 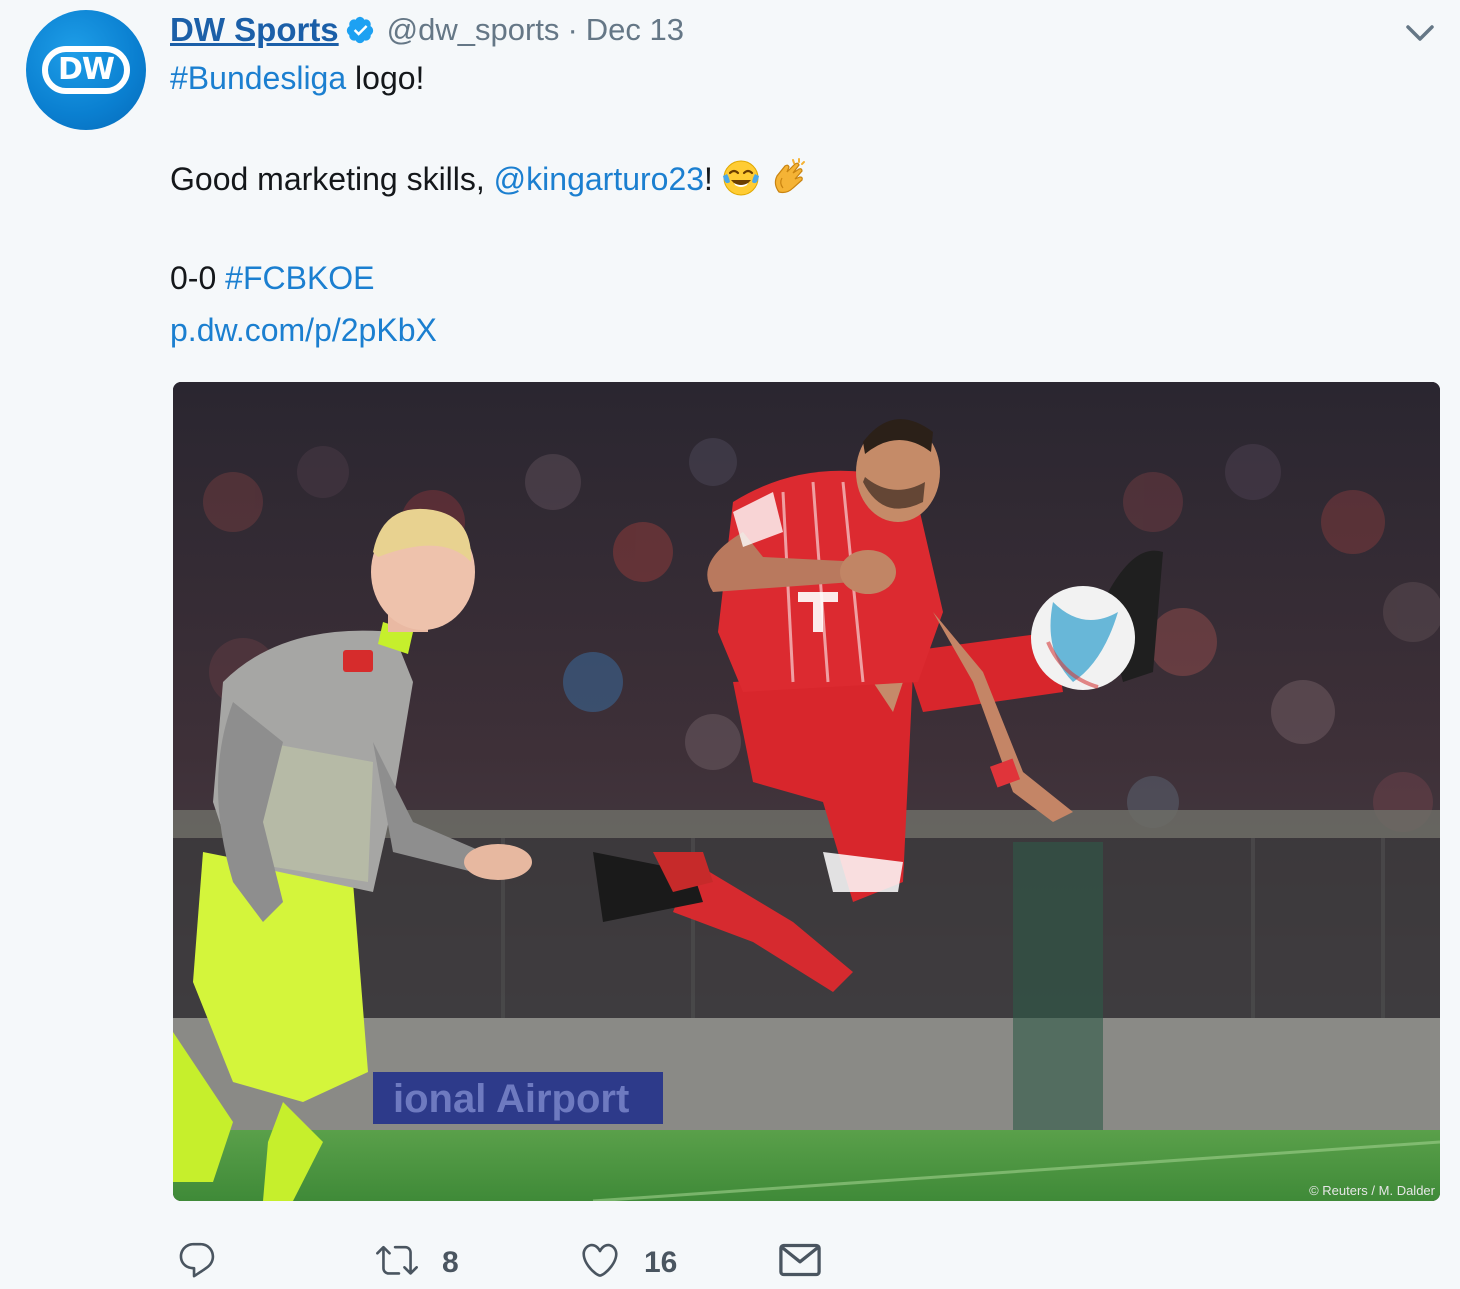 What do you see at coordinates (635, 30) in the screenshot?
I see `tweet-date: Dec 13` at bounding box center [635, 30].